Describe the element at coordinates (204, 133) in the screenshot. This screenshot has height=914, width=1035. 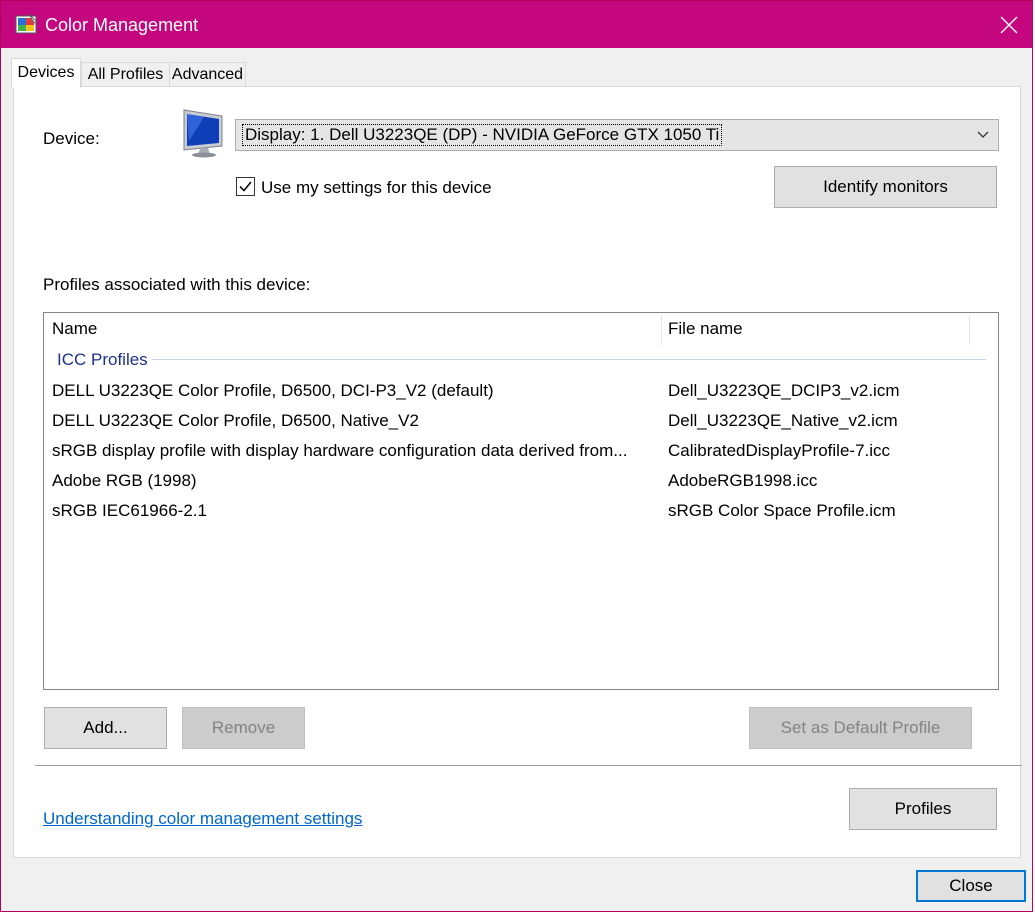
I see `monitor-icon` at that location.